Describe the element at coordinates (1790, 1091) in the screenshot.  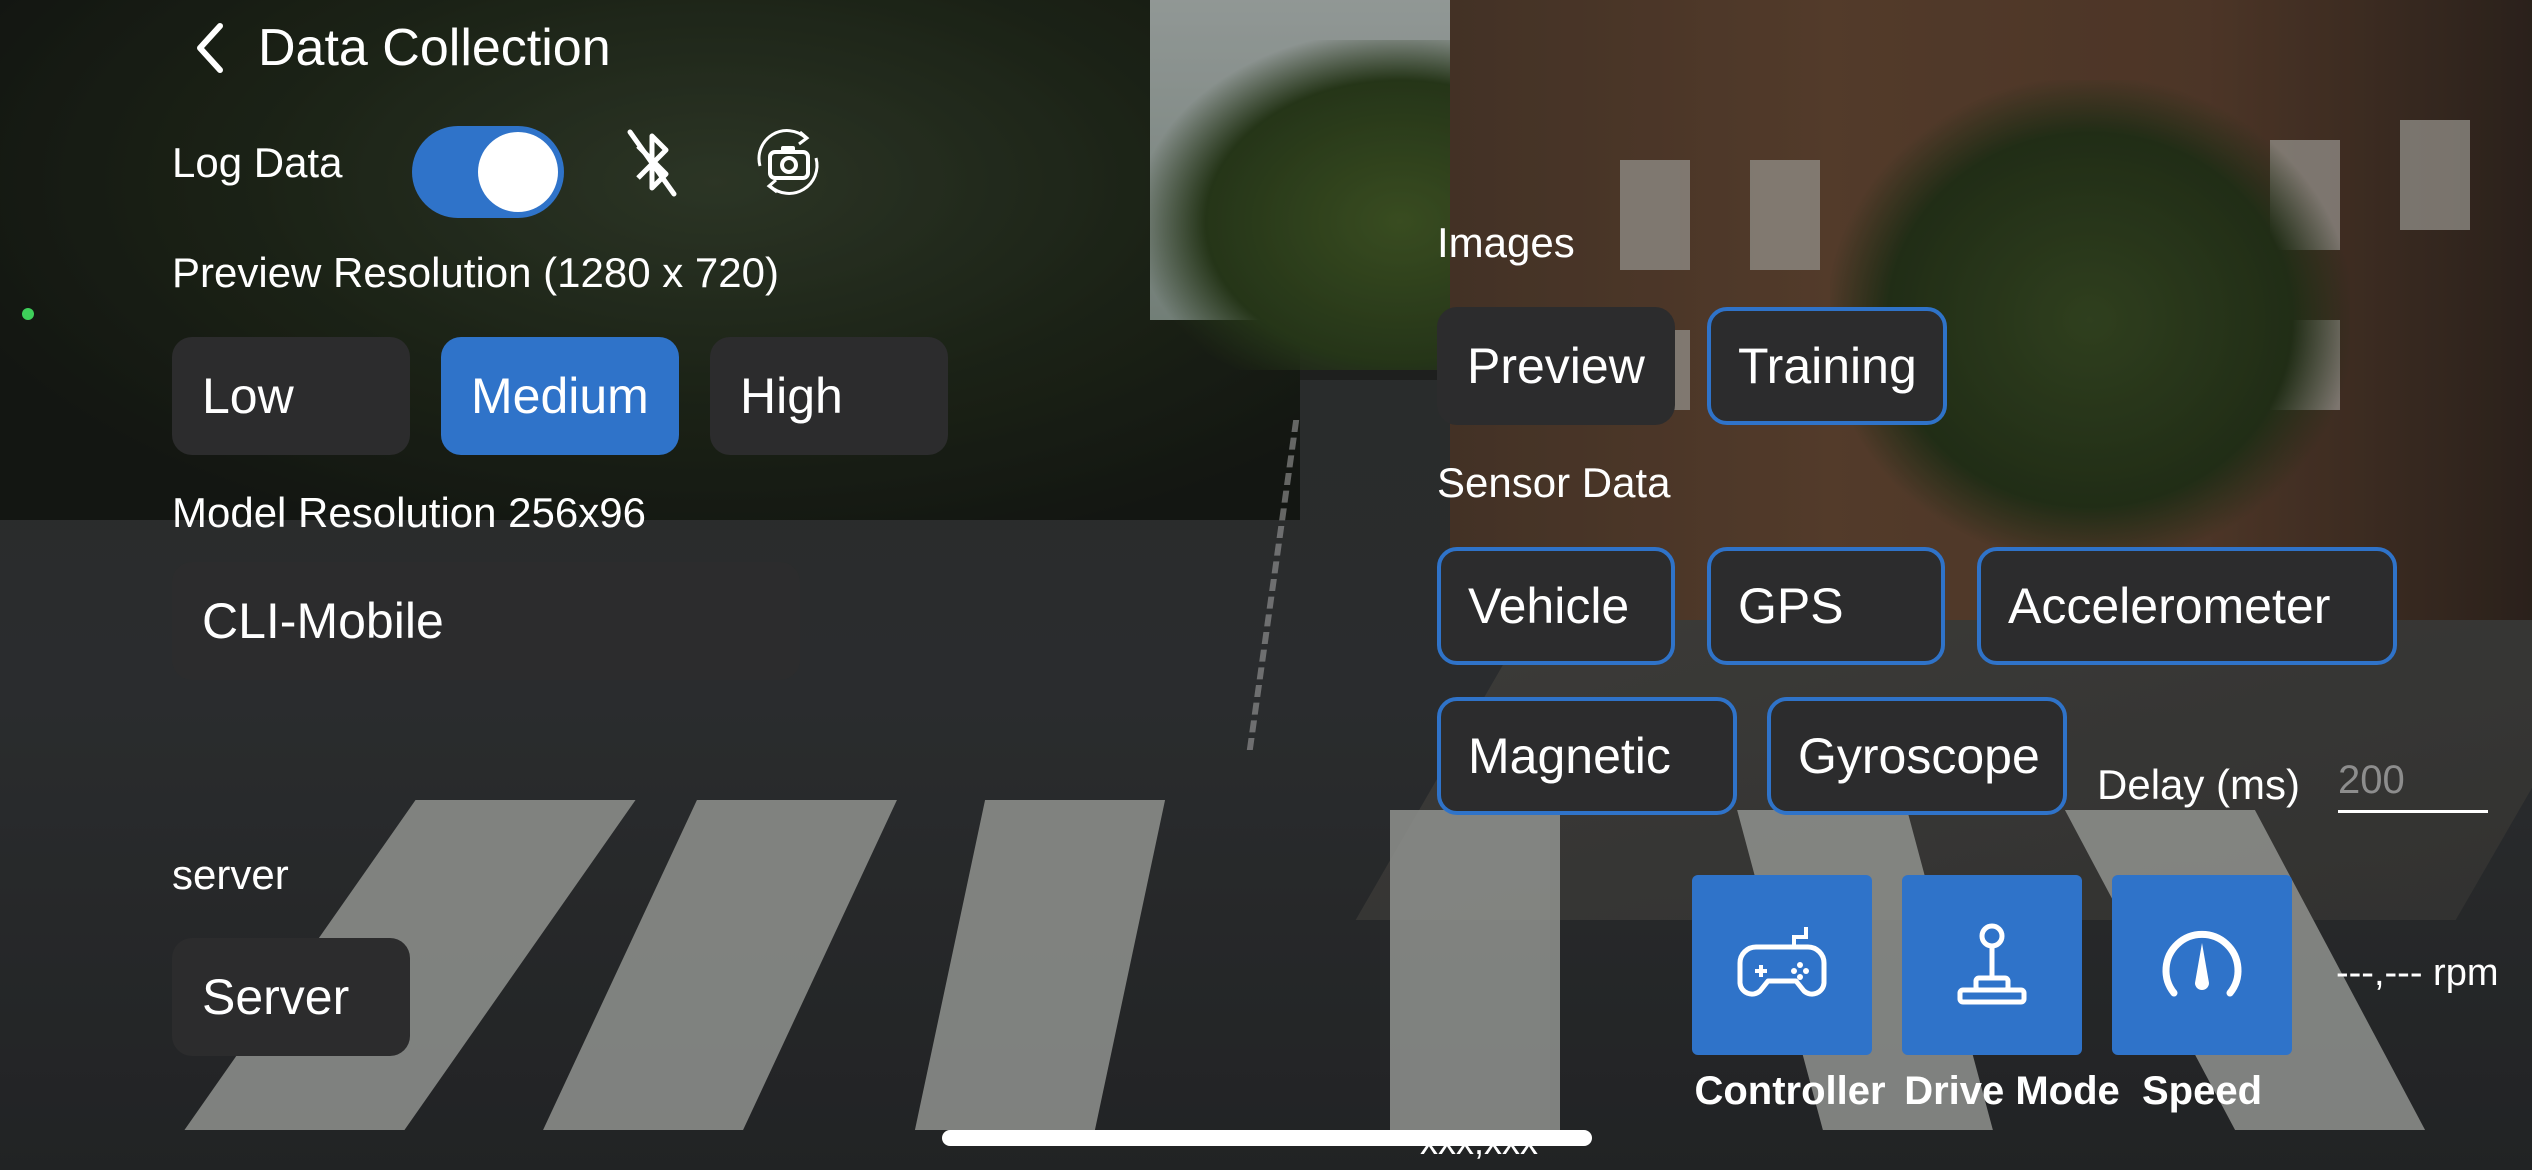
I see `controller-label: Controller` at that location.